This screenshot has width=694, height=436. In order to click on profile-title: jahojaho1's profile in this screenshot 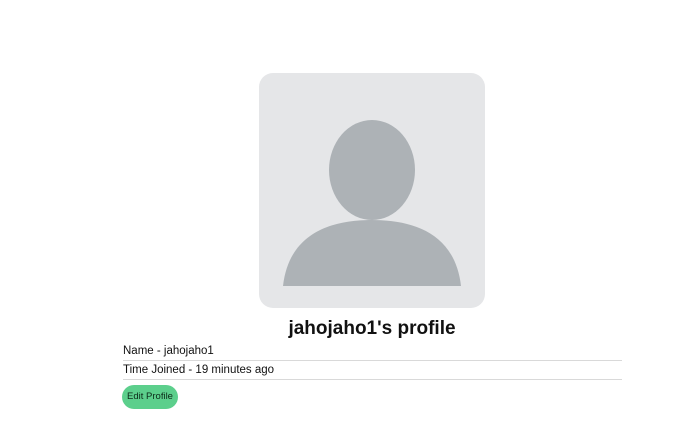, I will do `click(372, 328)`.